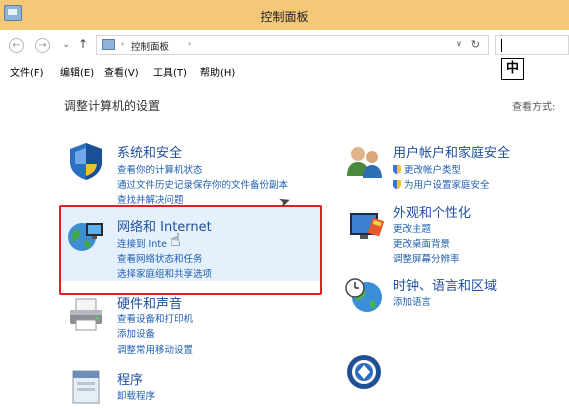 Image resolution: width=569 pixels, height=409 pixels. What do you see at coordinates (247, 71) in the screenshot?
I see `menu-bar: 文件(F) 编辑(E) 查看(V) 工具(T) 帮助(H)` at bounding box center [247, 71].